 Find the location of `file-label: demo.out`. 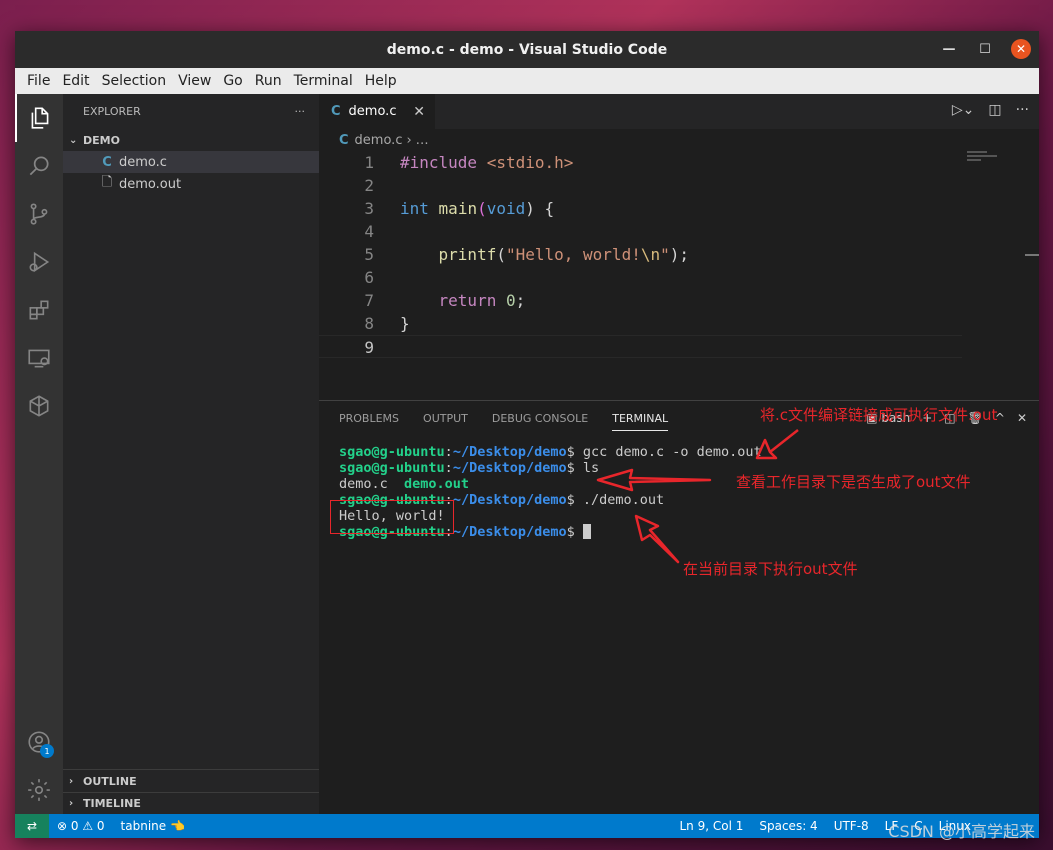

file-label: demo.out is located at coordinates (150, 184).